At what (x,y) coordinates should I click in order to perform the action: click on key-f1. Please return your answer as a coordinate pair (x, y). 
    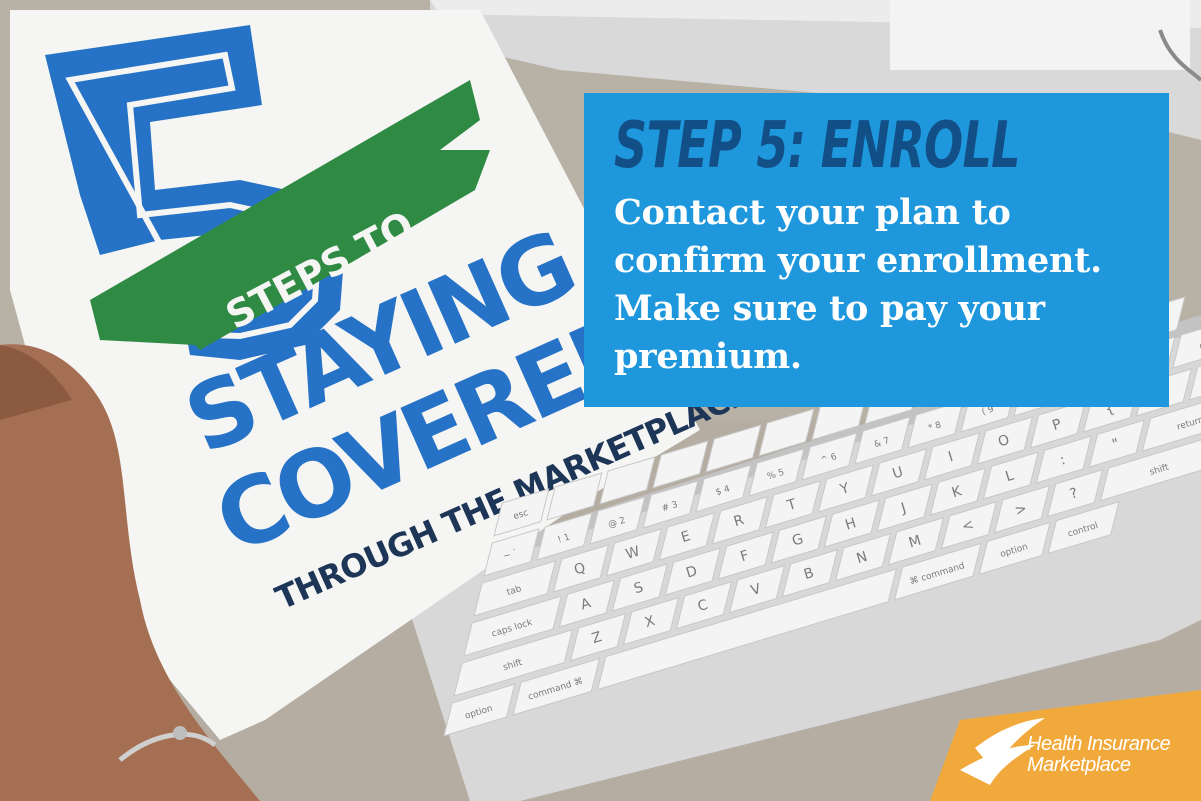
    Looking at the image, I should click on (574, 496).